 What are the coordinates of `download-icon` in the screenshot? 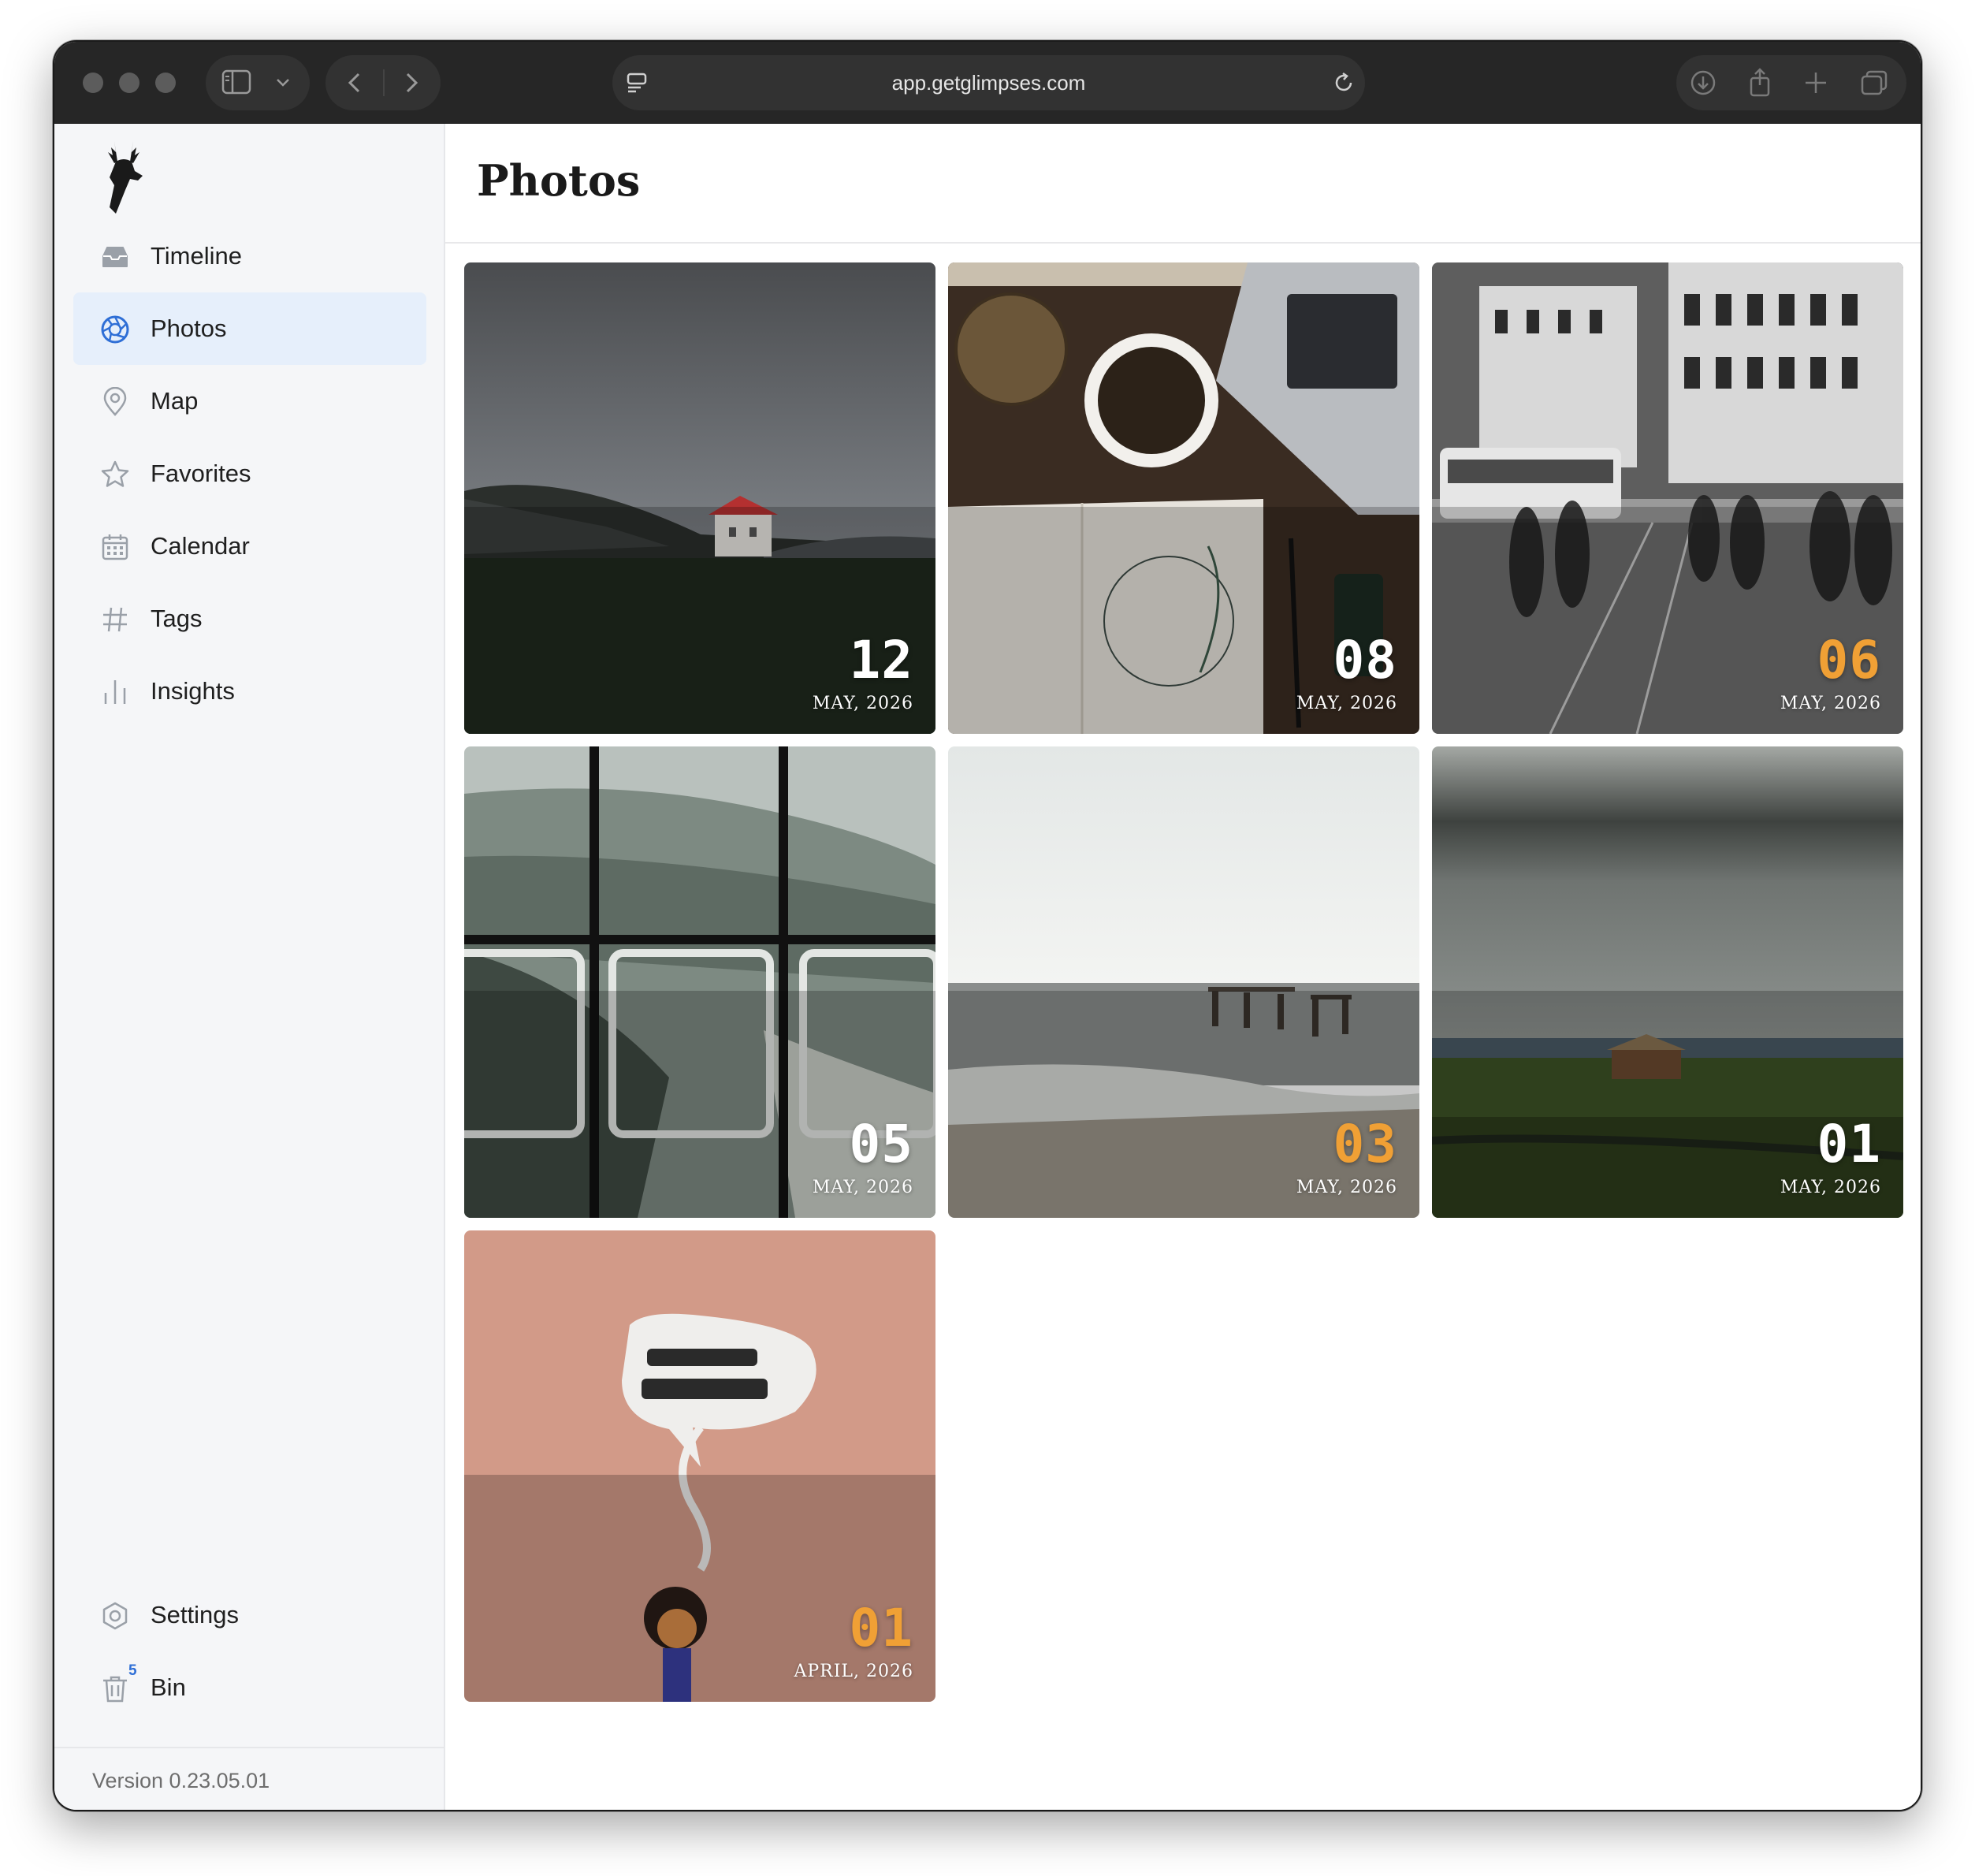 It's located at (1703, 83).